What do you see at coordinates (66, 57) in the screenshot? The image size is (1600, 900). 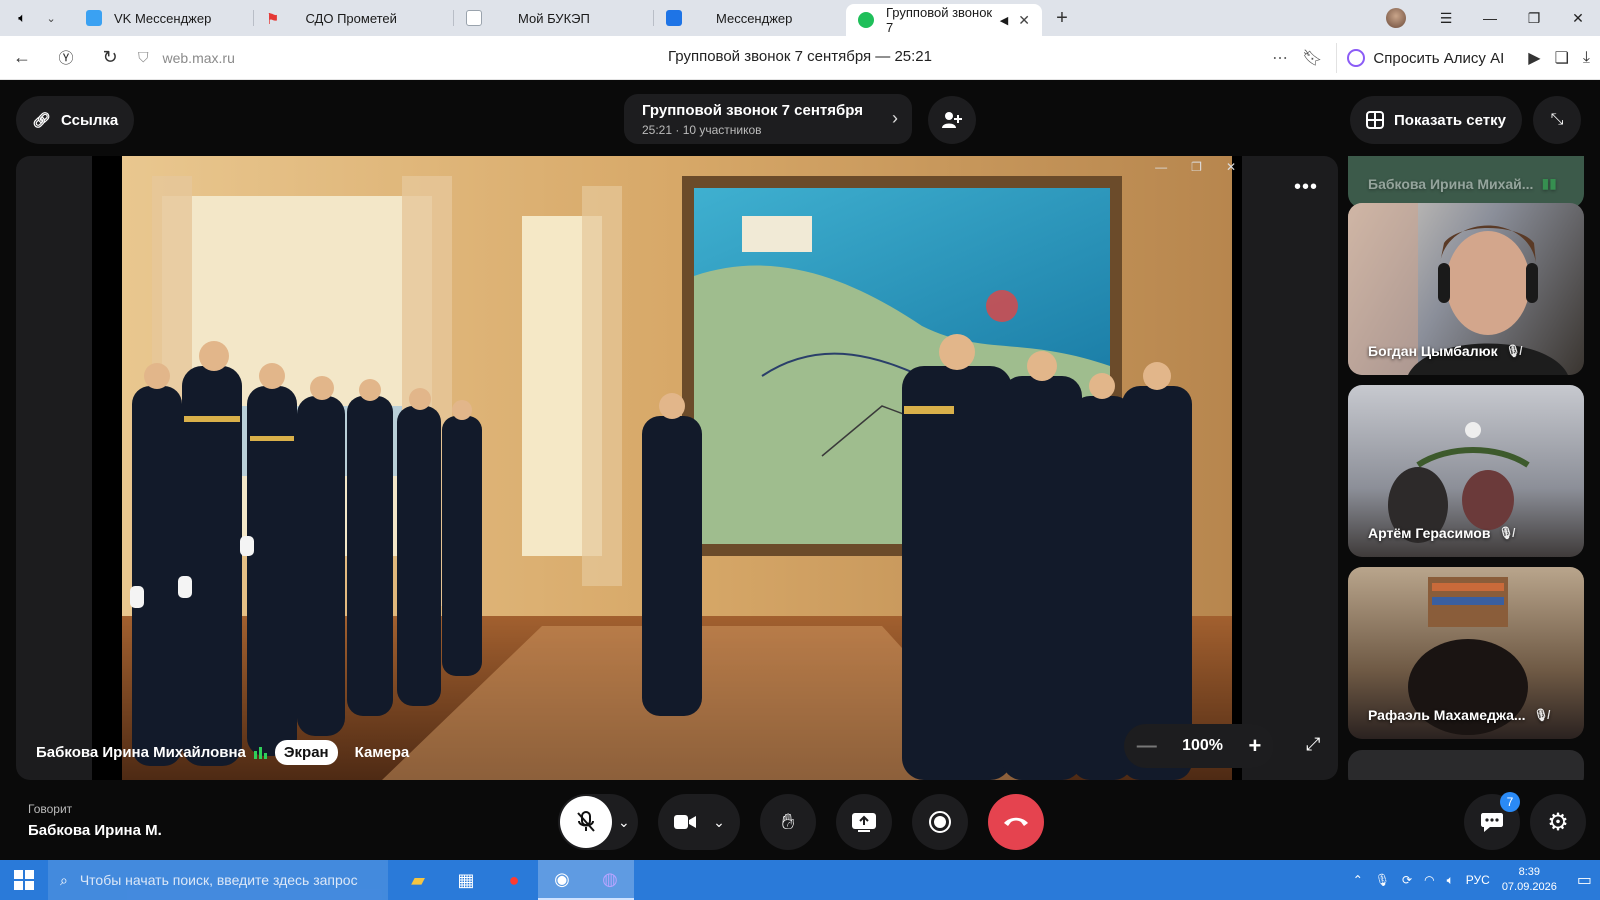 I see `yandex-icon: Ⓨ` at bounding box center [66, 57].